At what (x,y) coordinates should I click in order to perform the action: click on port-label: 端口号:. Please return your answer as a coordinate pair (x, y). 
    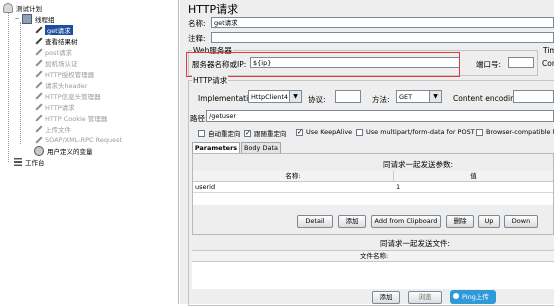
    Looking at the image, I should click on (489, 64).